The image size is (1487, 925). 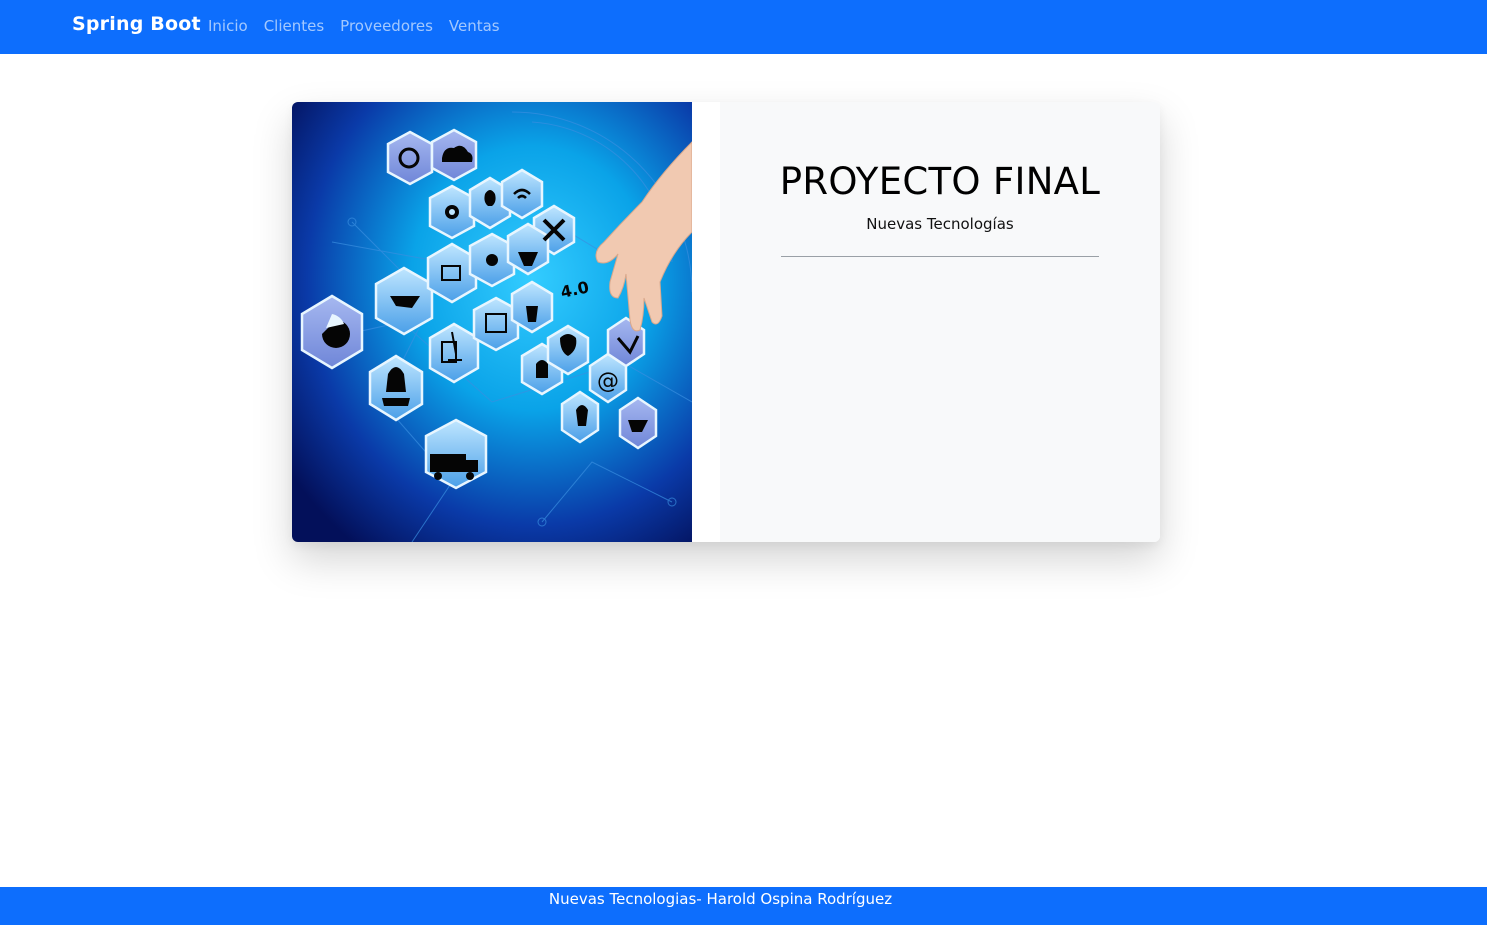 What do you see at coordinates (228, 26) in the screenshot?
I see `nav-link-inicio: Inicio` at bounding box center [228, 26].